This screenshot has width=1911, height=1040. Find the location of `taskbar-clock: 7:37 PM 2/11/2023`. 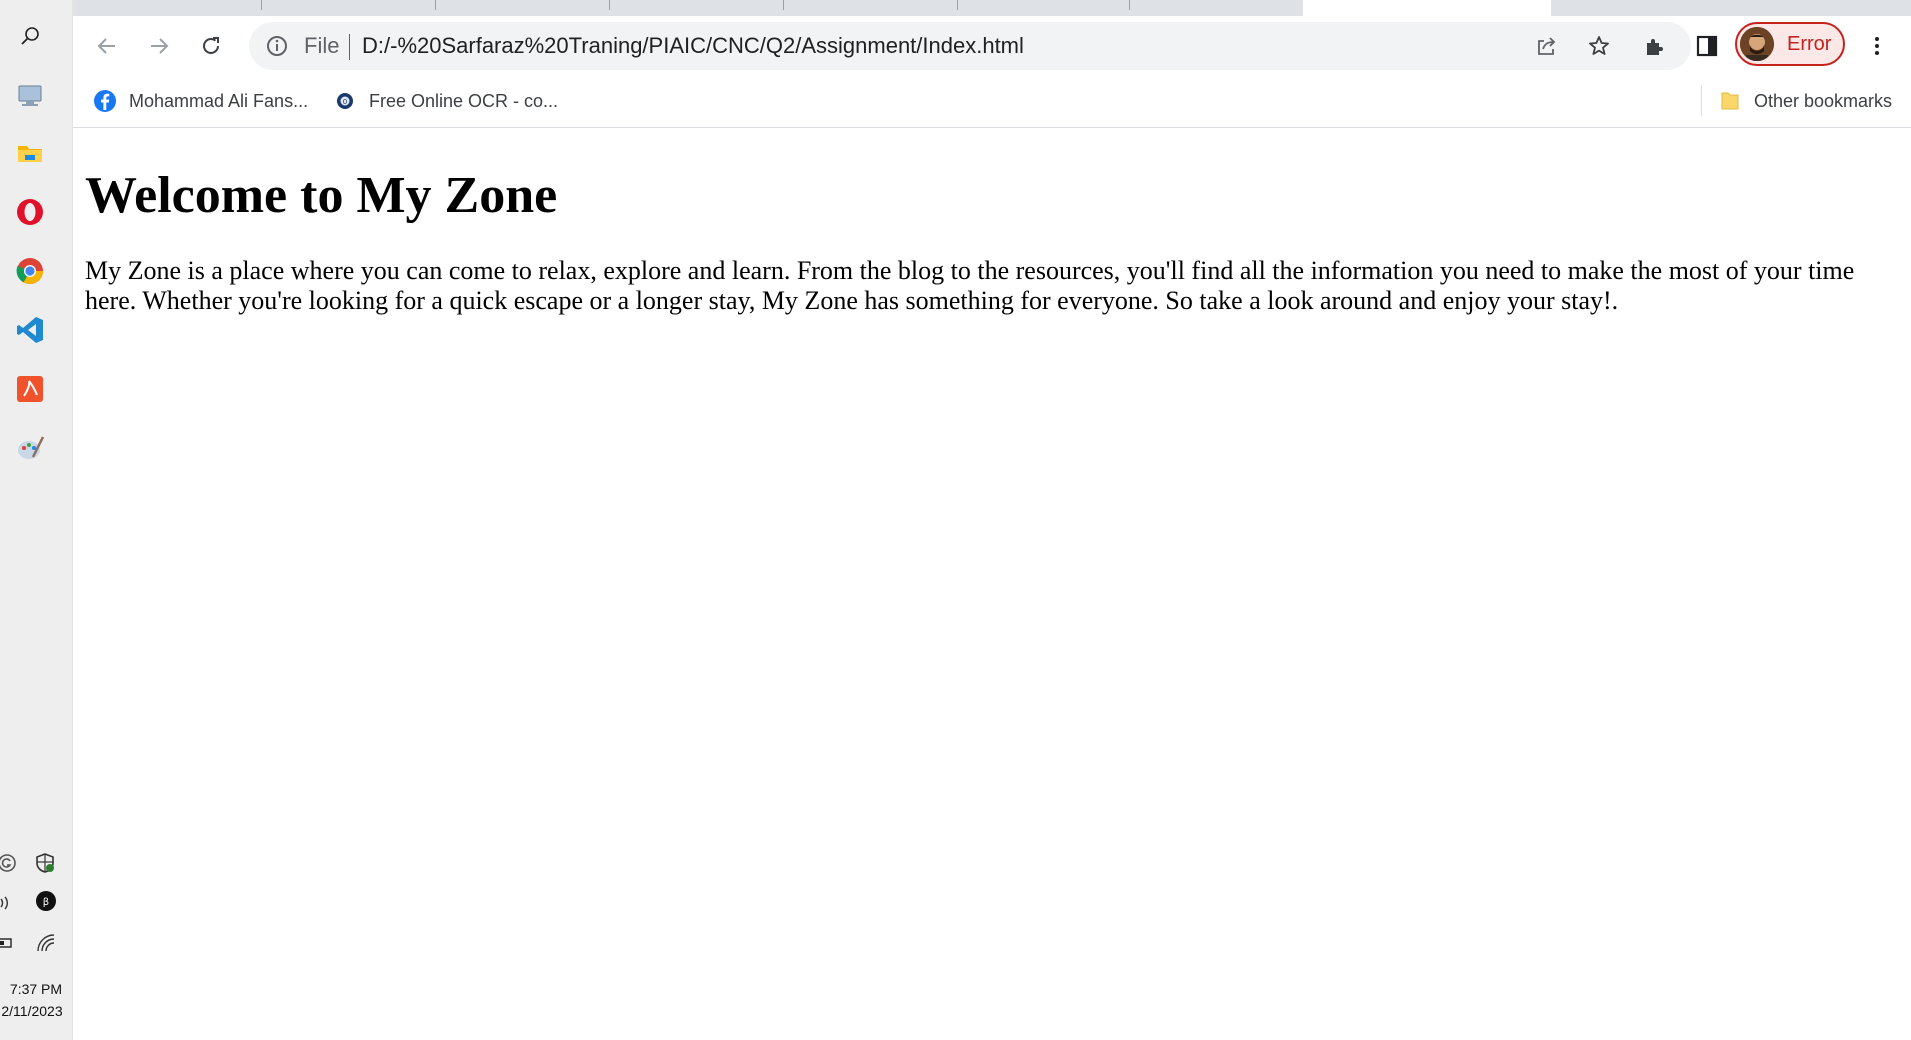

taskbar-clock: 7:37 PM 2/11/2023 is located at coordinates (36, 1000).